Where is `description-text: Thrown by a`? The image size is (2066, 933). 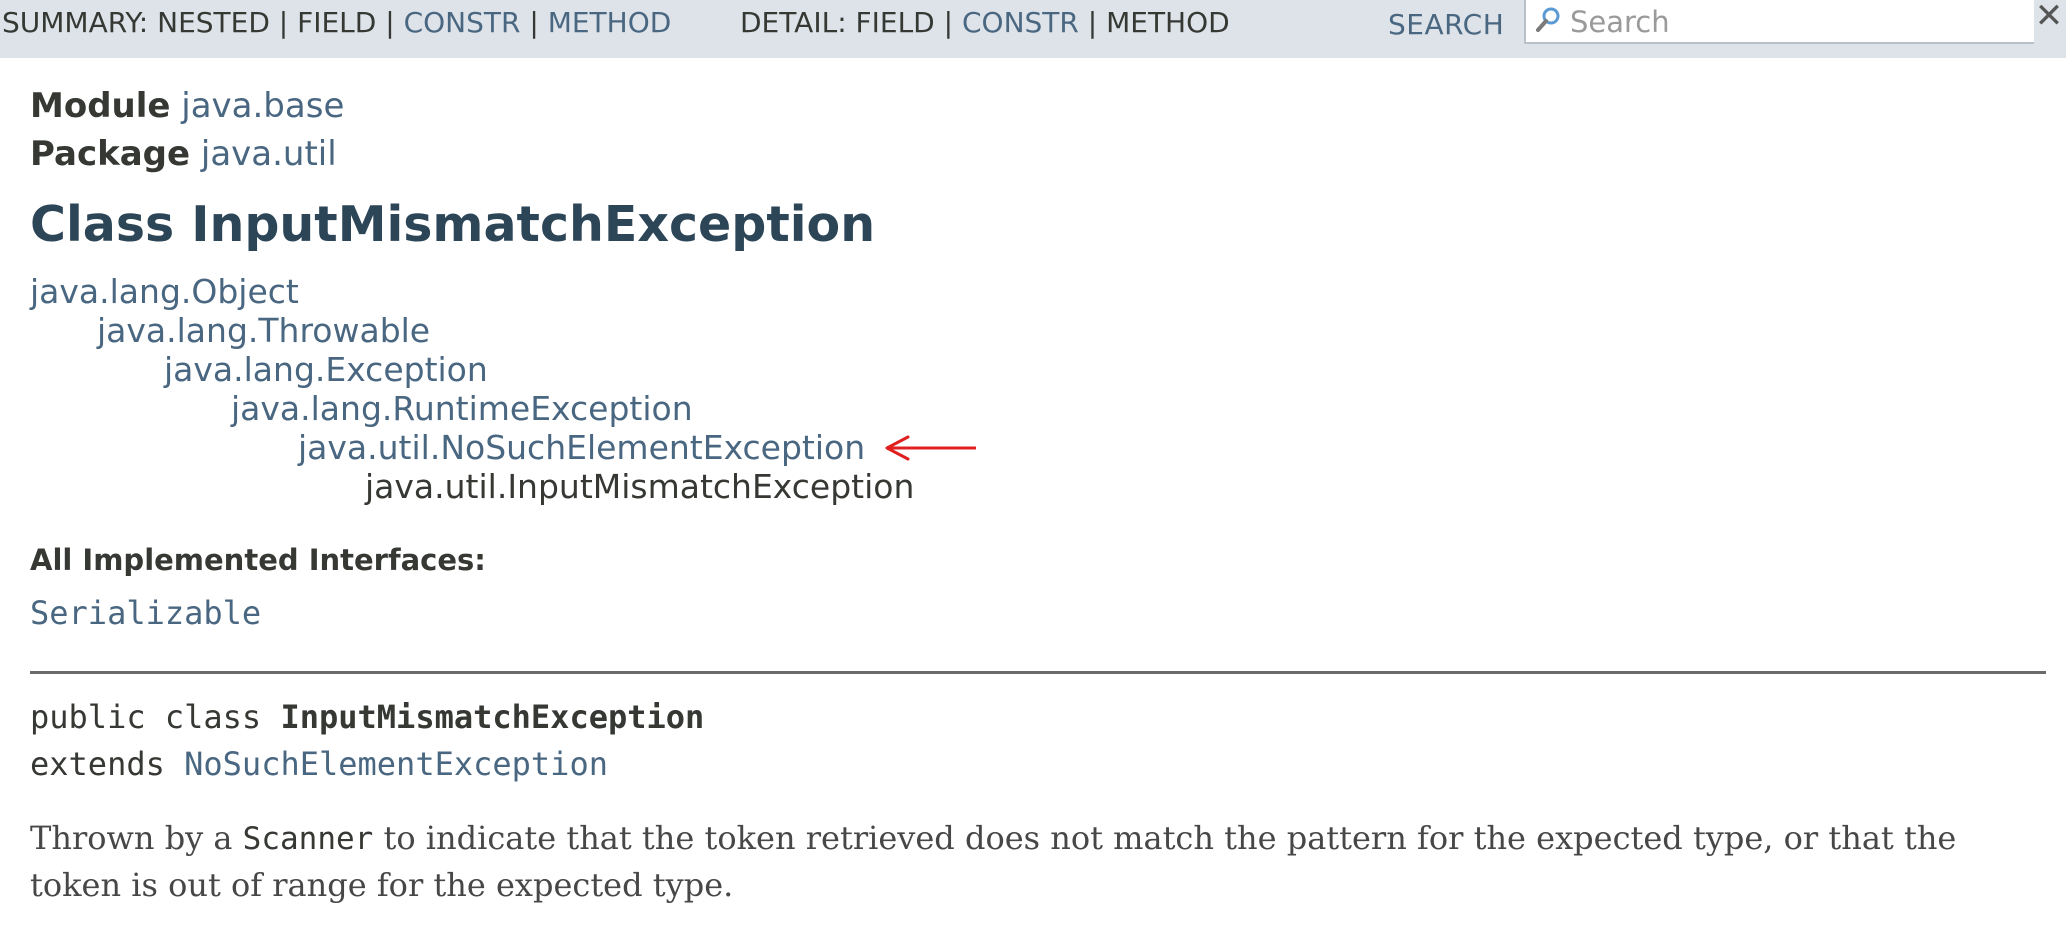 description-text: Thrown by a is located at coordinates (136, 838).